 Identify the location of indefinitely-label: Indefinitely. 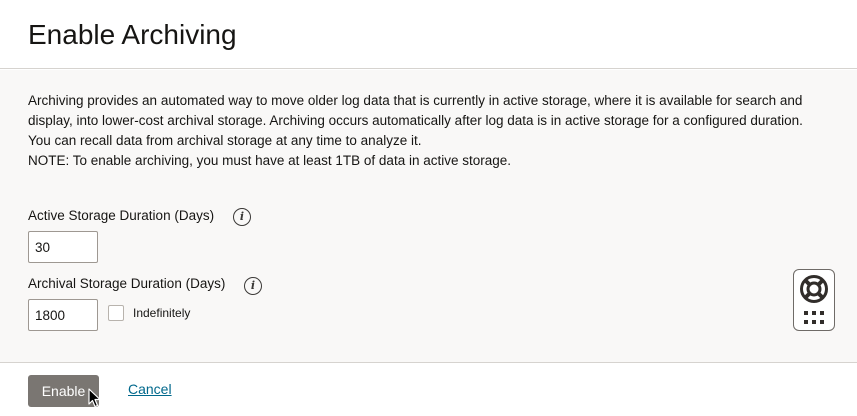
(161, 313).